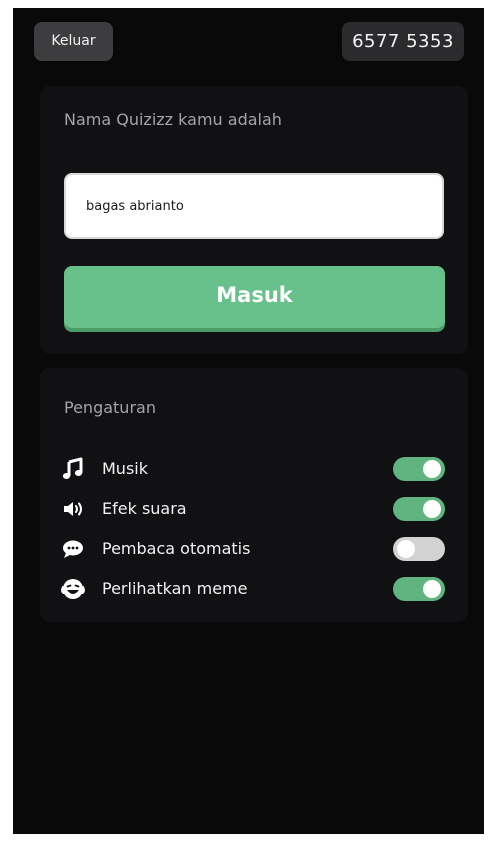 The width and height of the screenshot is (496, 841). I want to click on name-input, so click(254, 206).